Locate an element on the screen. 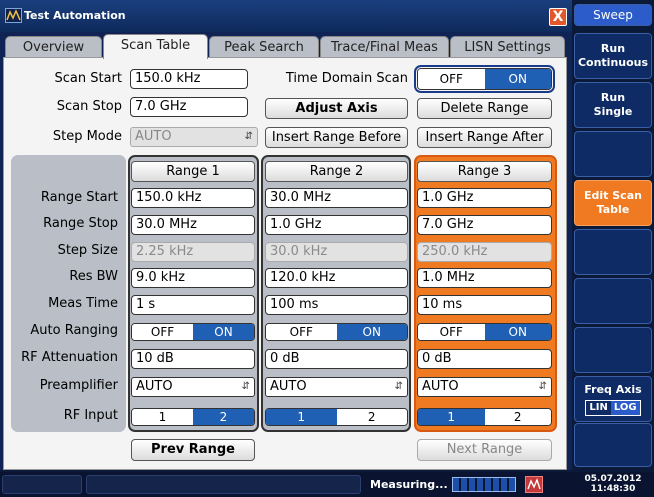  range-1-preamp-value: AUTO is located at coordinates (154, 386).